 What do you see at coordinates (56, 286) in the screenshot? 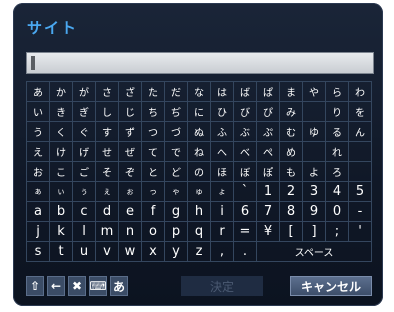
I see `backspace-icon: ←` at bounding box center [56, 286].